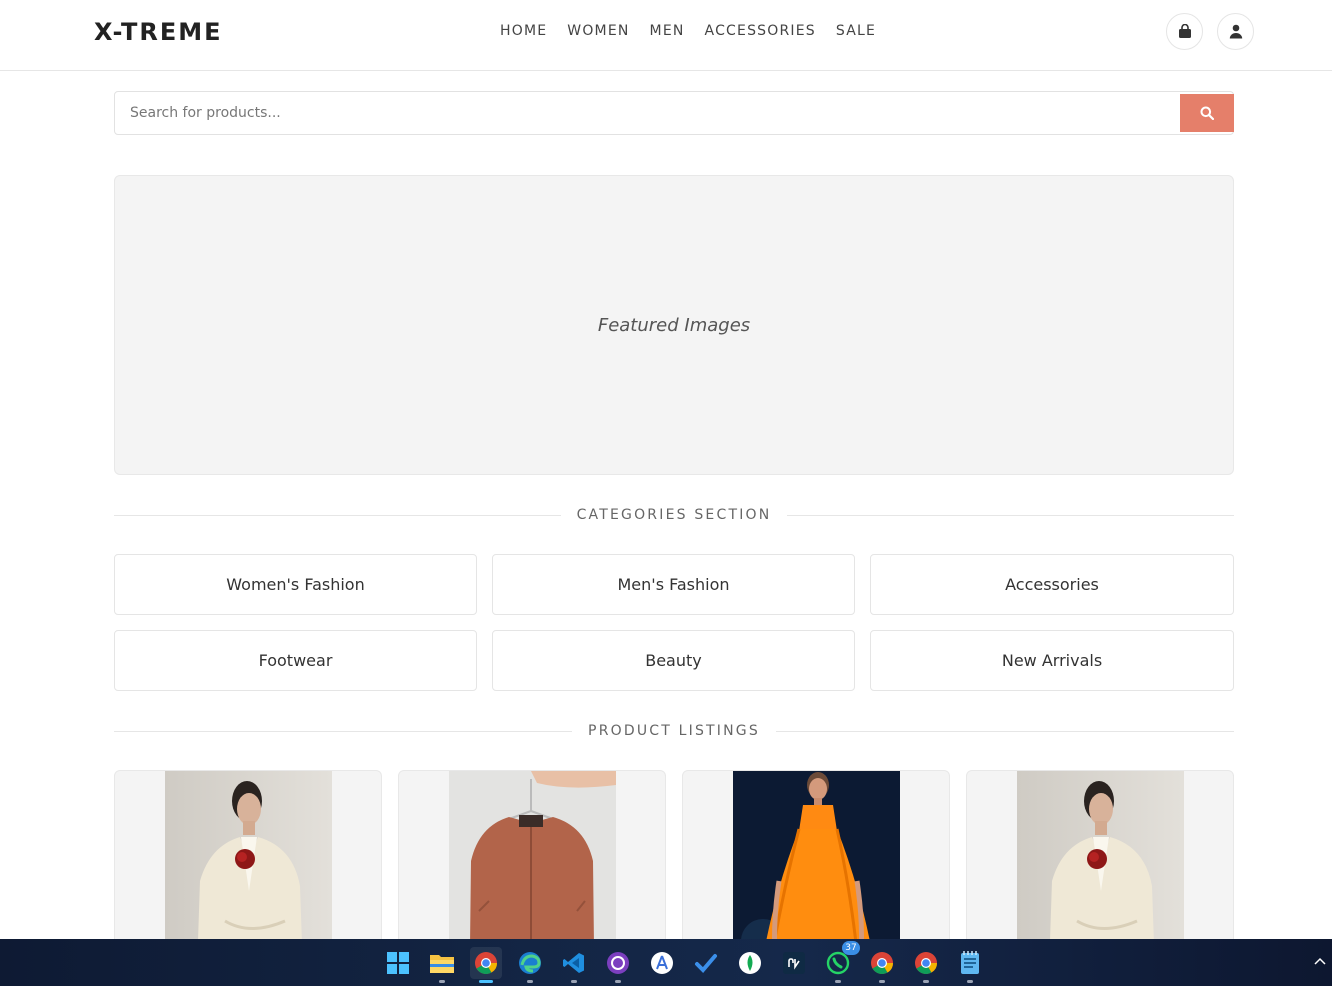 This screenshot has width=1332, height=986. Describe the element at coordinates (673, 660) in the screenshot. I see `category-beauty: Beauty` at that location.